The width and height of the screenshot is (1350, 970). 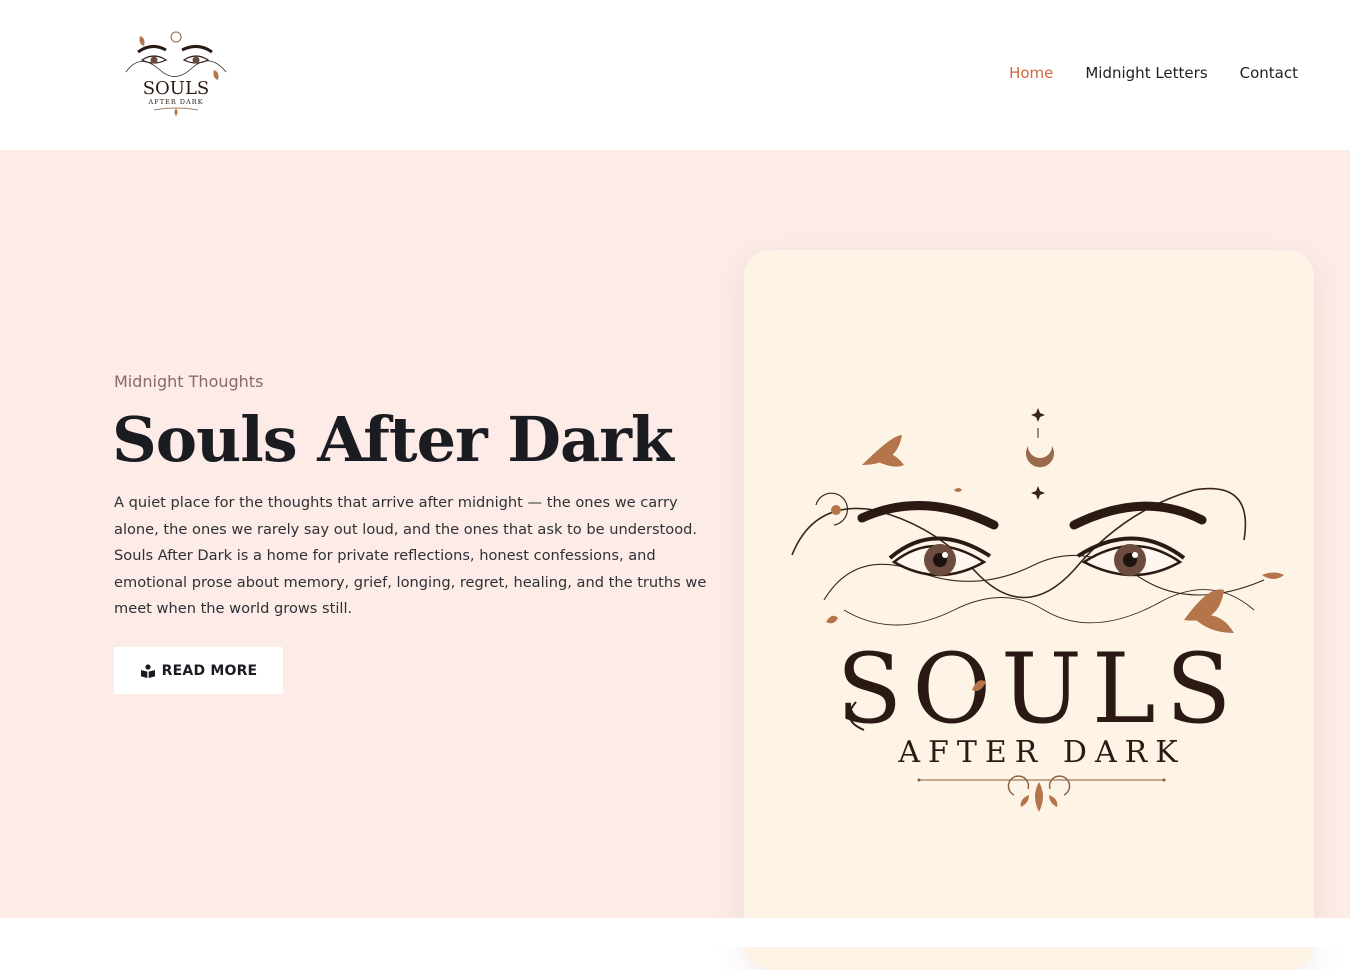 What do you see at coordinates (1146, 73) in the screenshot?
I see `nav-midnight-letters: Midnight Letters` at bounding box center [1146, 73].